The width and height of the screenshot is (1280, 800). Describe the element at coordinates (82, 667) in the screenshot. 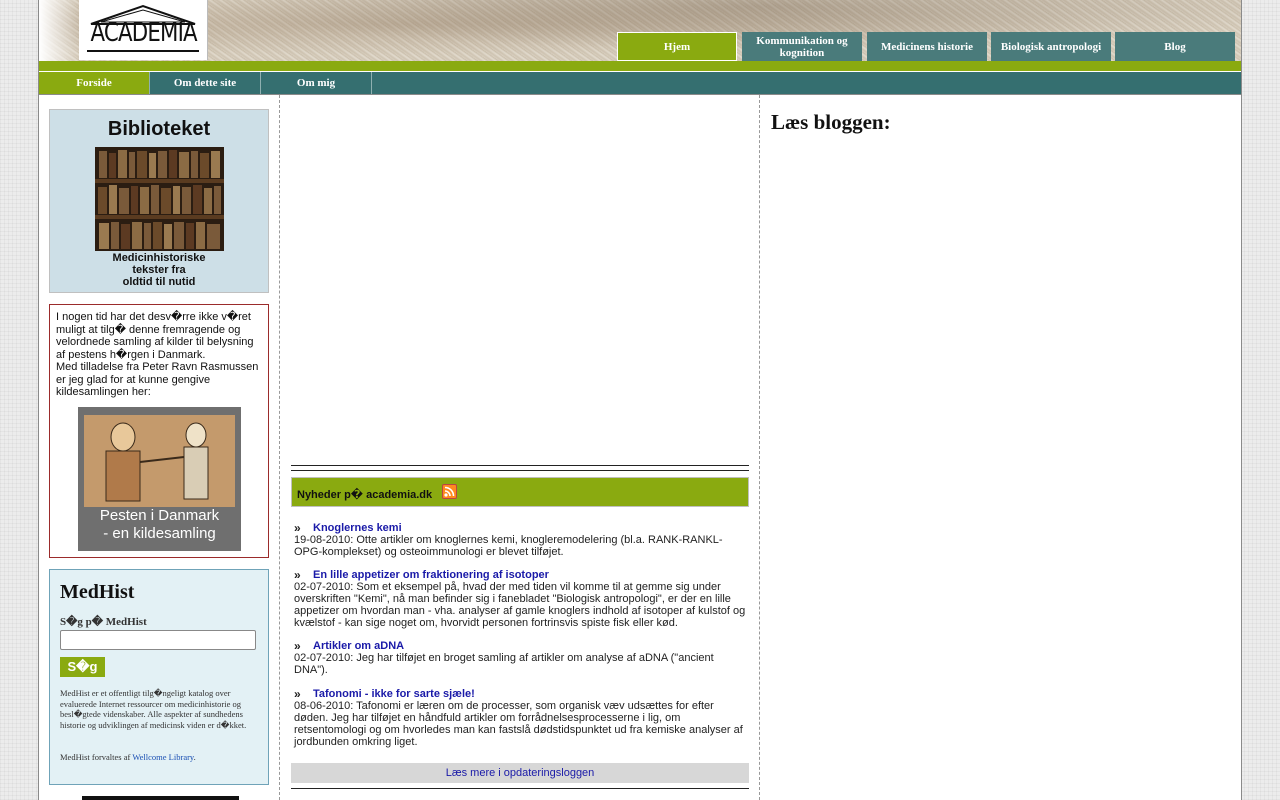

I see `medhist-search-button: S�g` at that location.